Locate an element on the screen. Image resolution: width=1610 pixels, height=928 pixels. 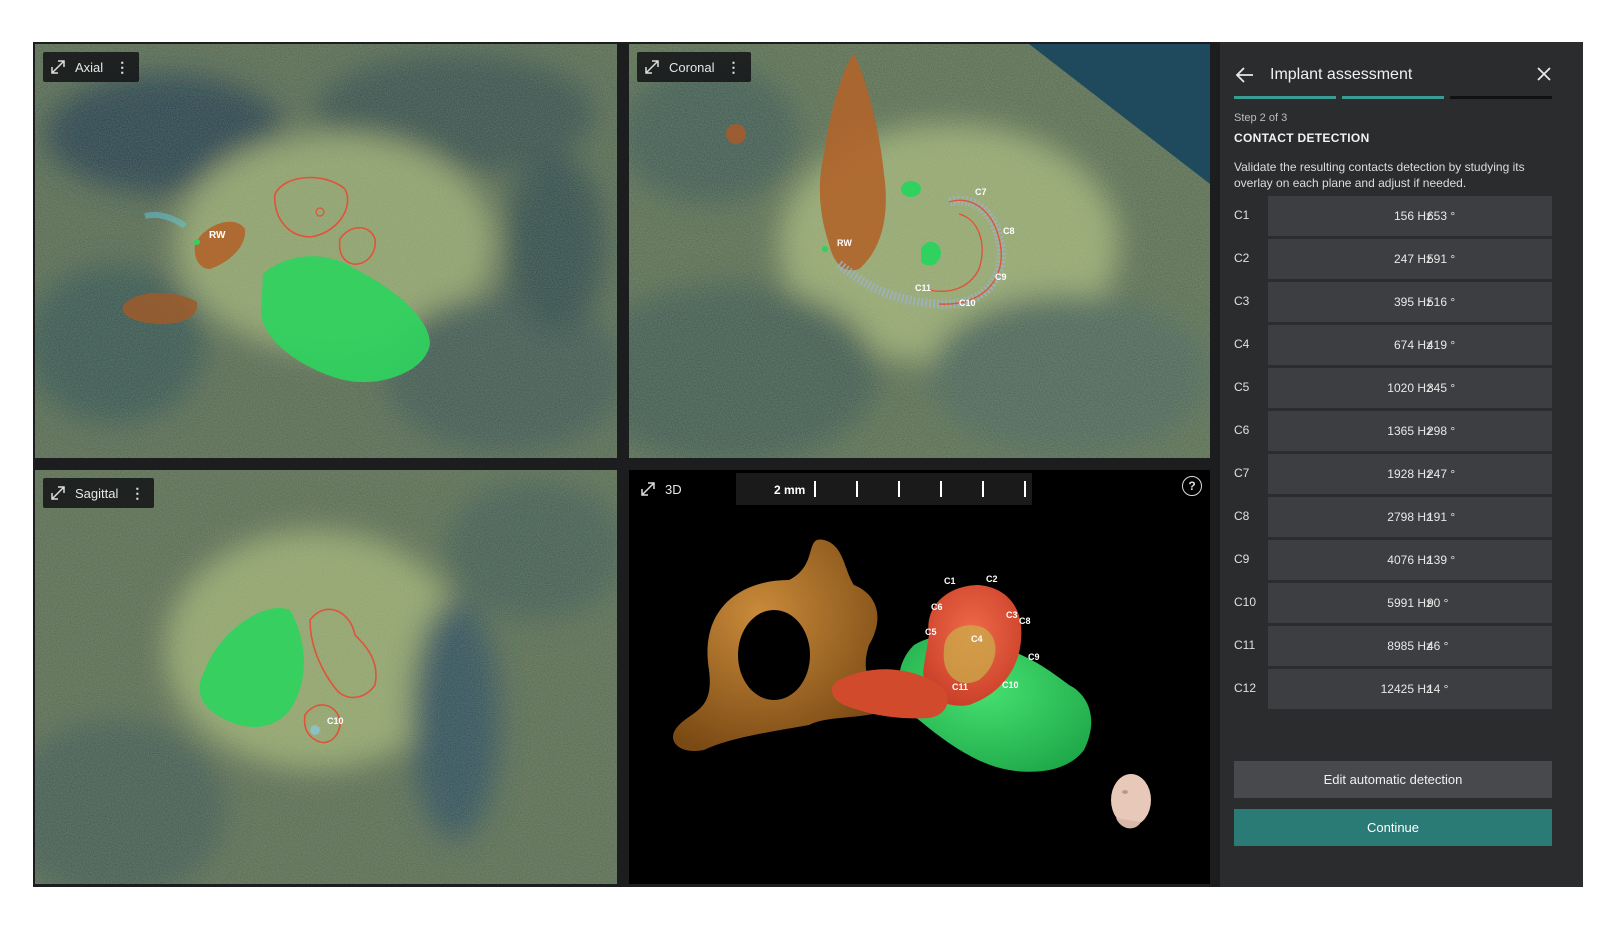
contact-angle: 46 ° is located at coordinates (1438, 646).